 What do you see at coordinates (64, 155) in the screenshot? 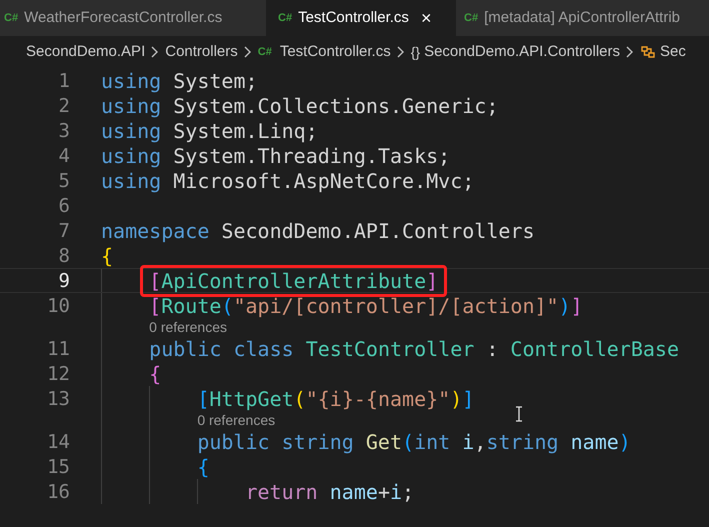
I see `line-number: 4` at bounding box center [64, 155].